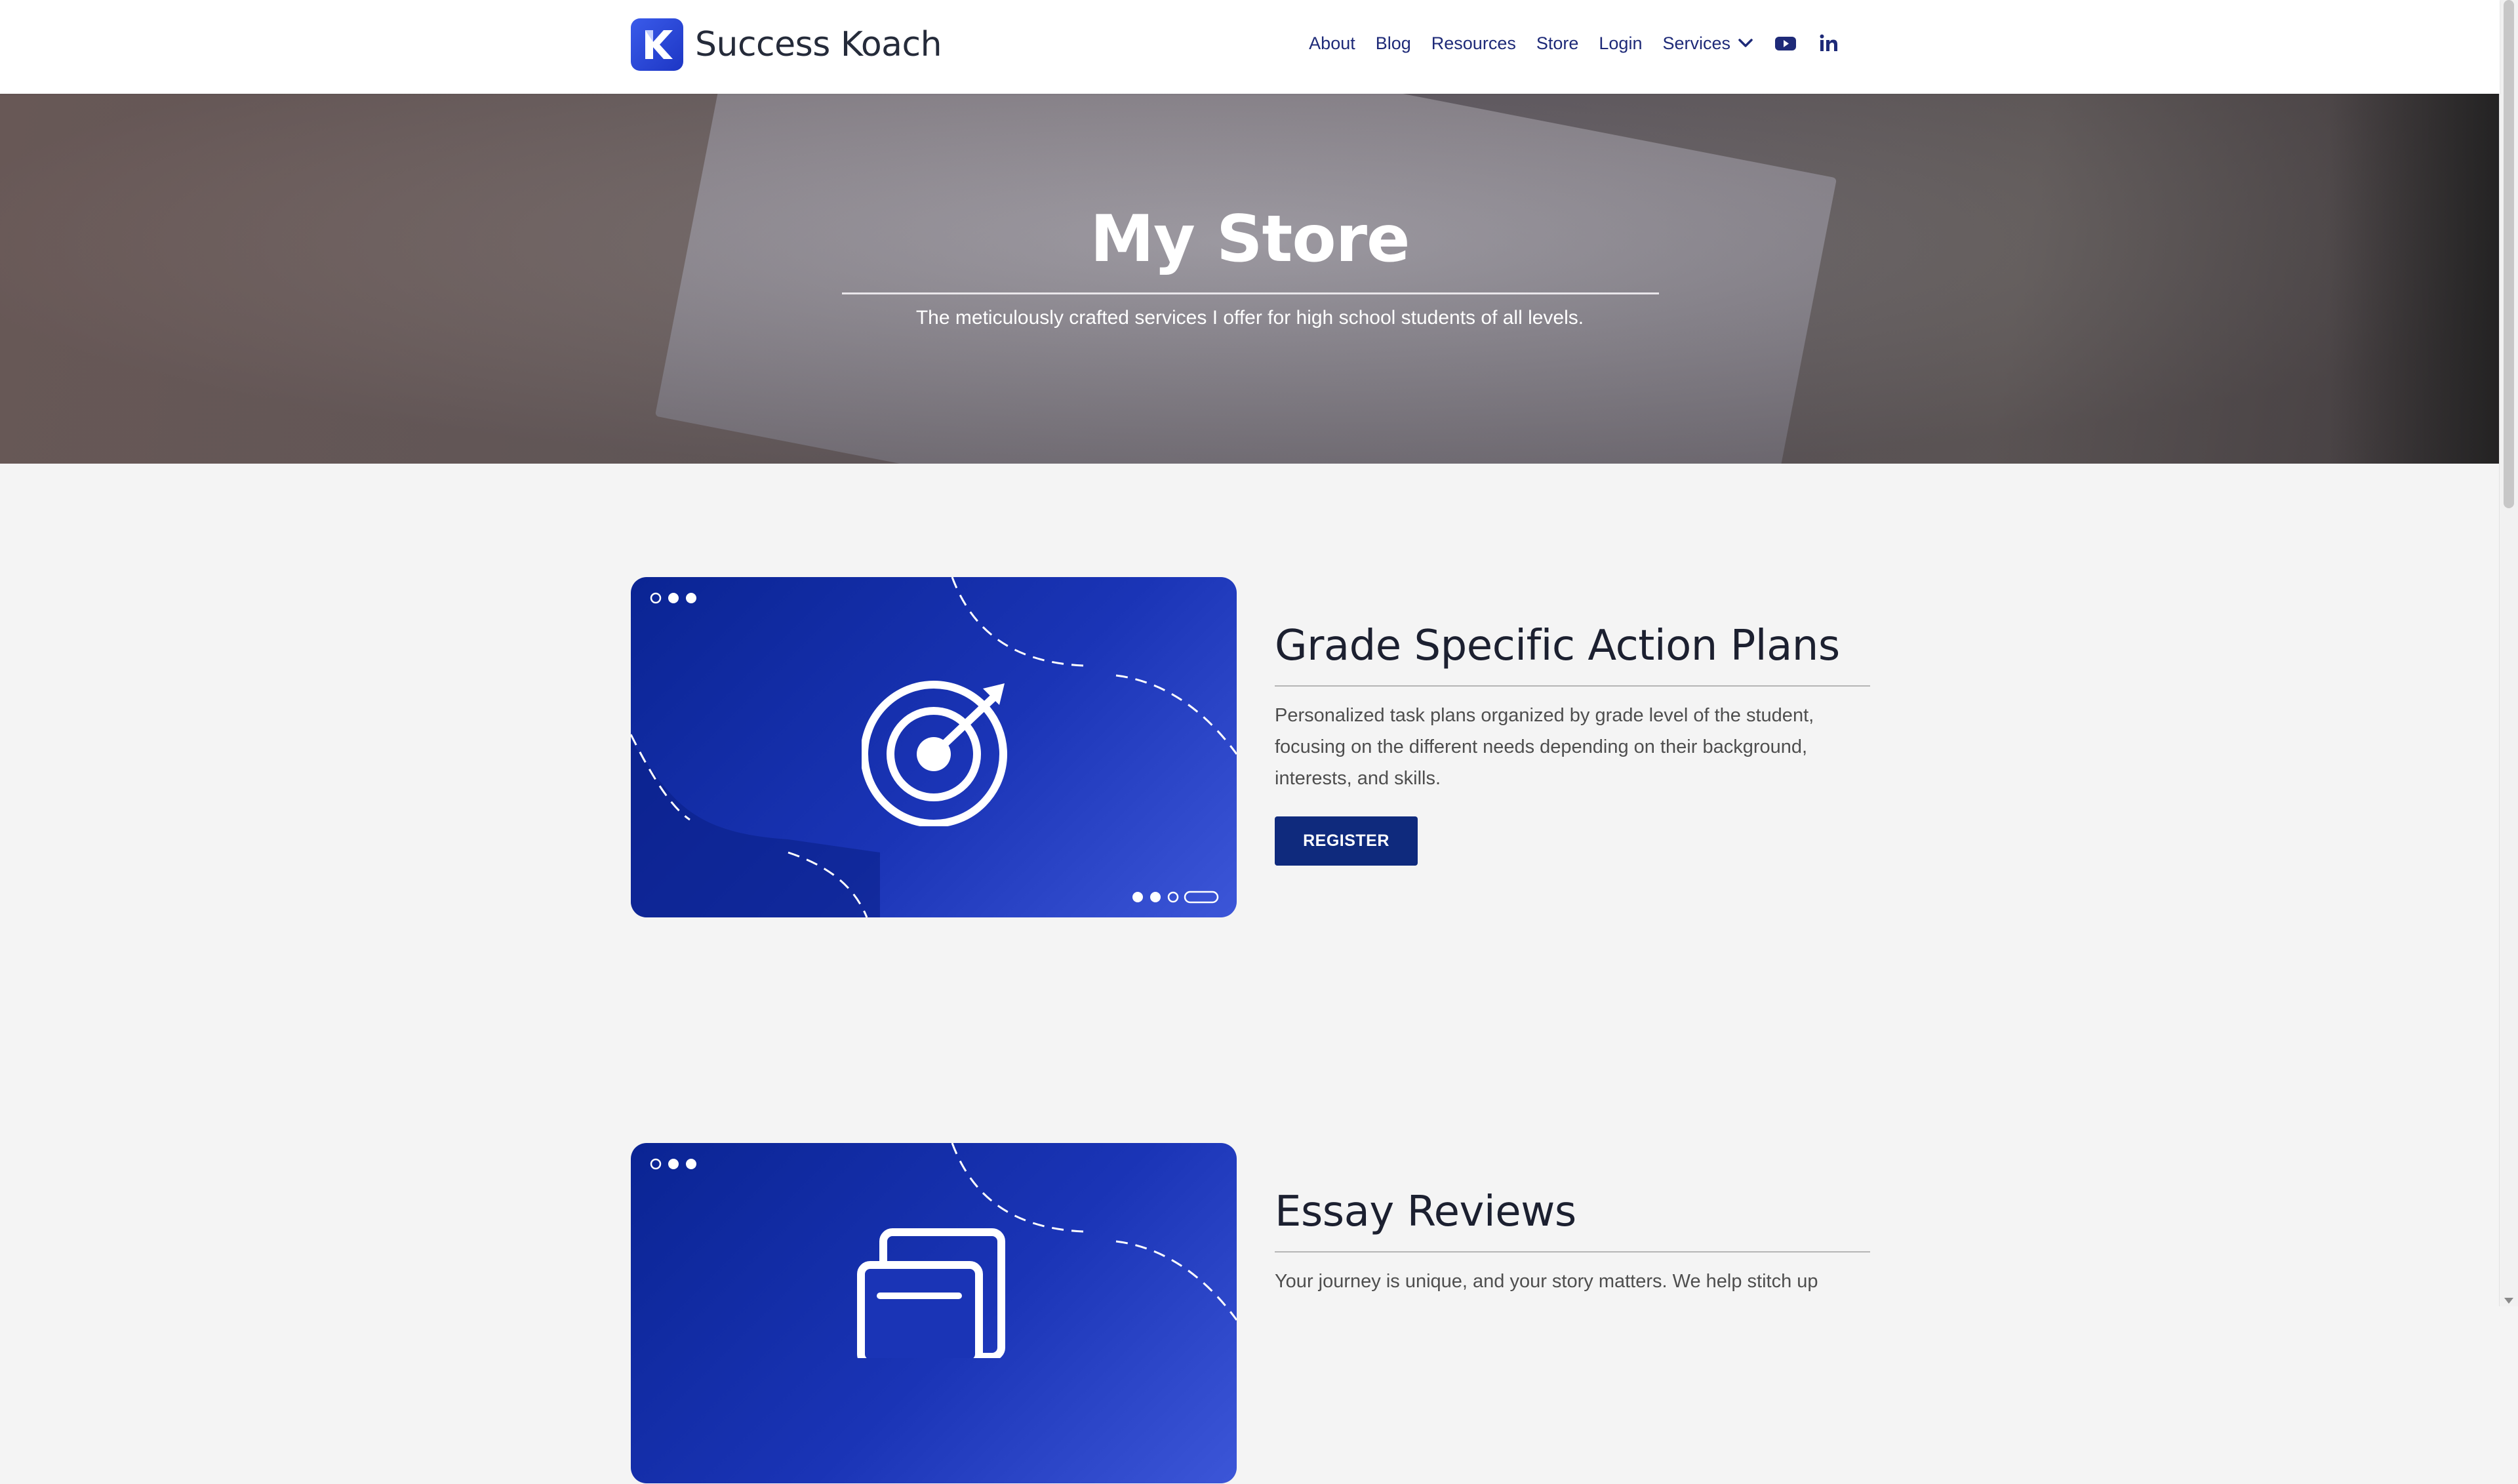  I want to click on service-title: Grade Specific Action Plans, so click(1557, 646).